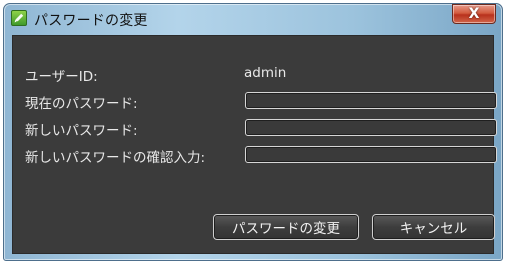 The width and height of the screenshot is (508, 264). What do you see at coordinates (371, 154) in the screenshot?
I see `confirm-password-input` at bounding box center [371, 154].